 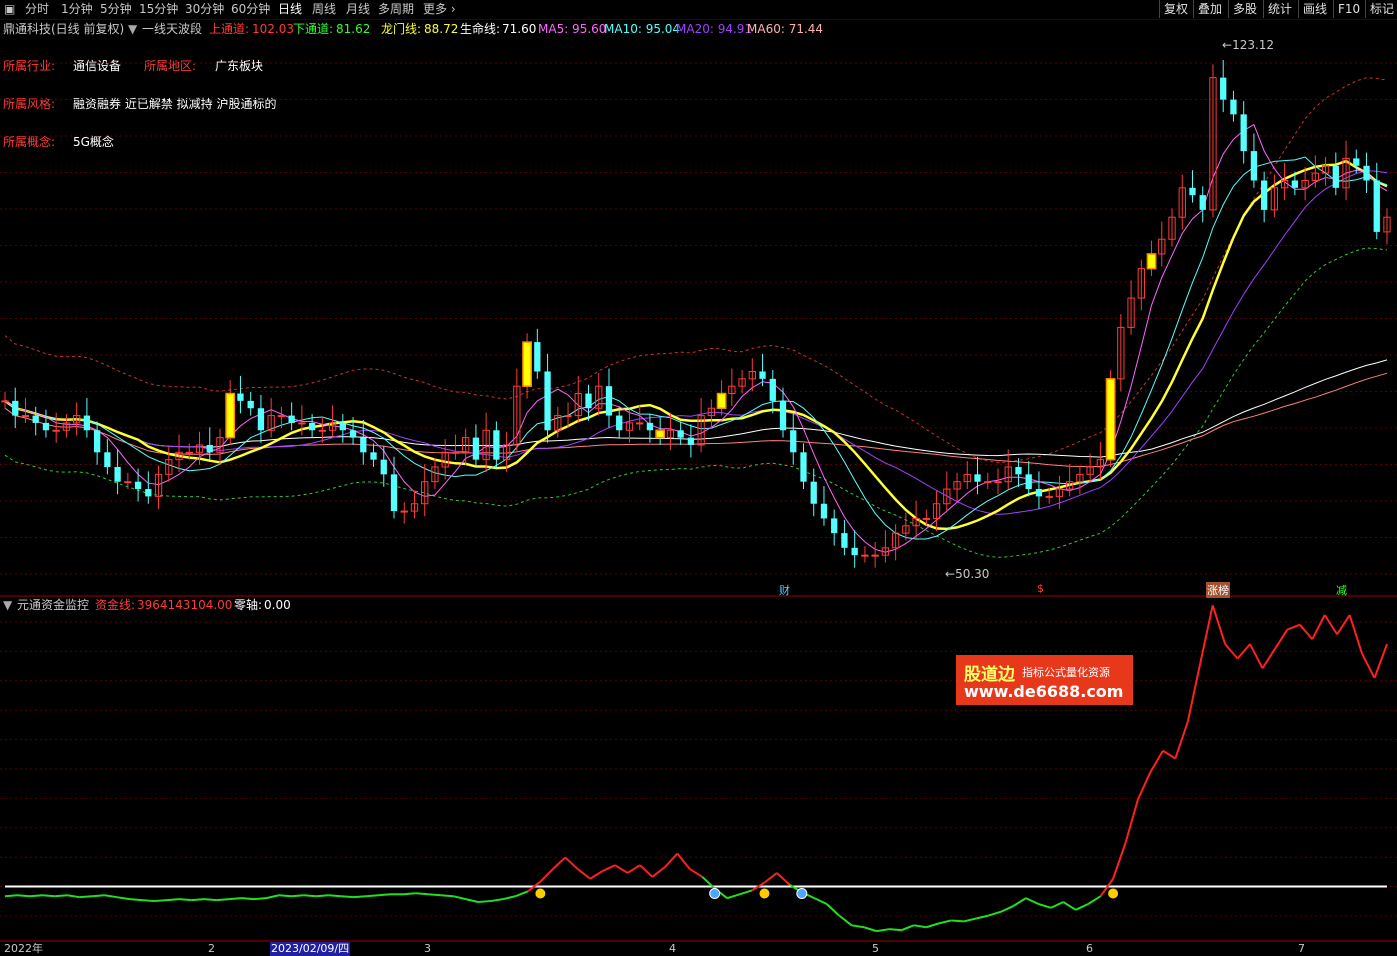 I want to click on x-axis-label: 7, so click(x=1301, y=948).